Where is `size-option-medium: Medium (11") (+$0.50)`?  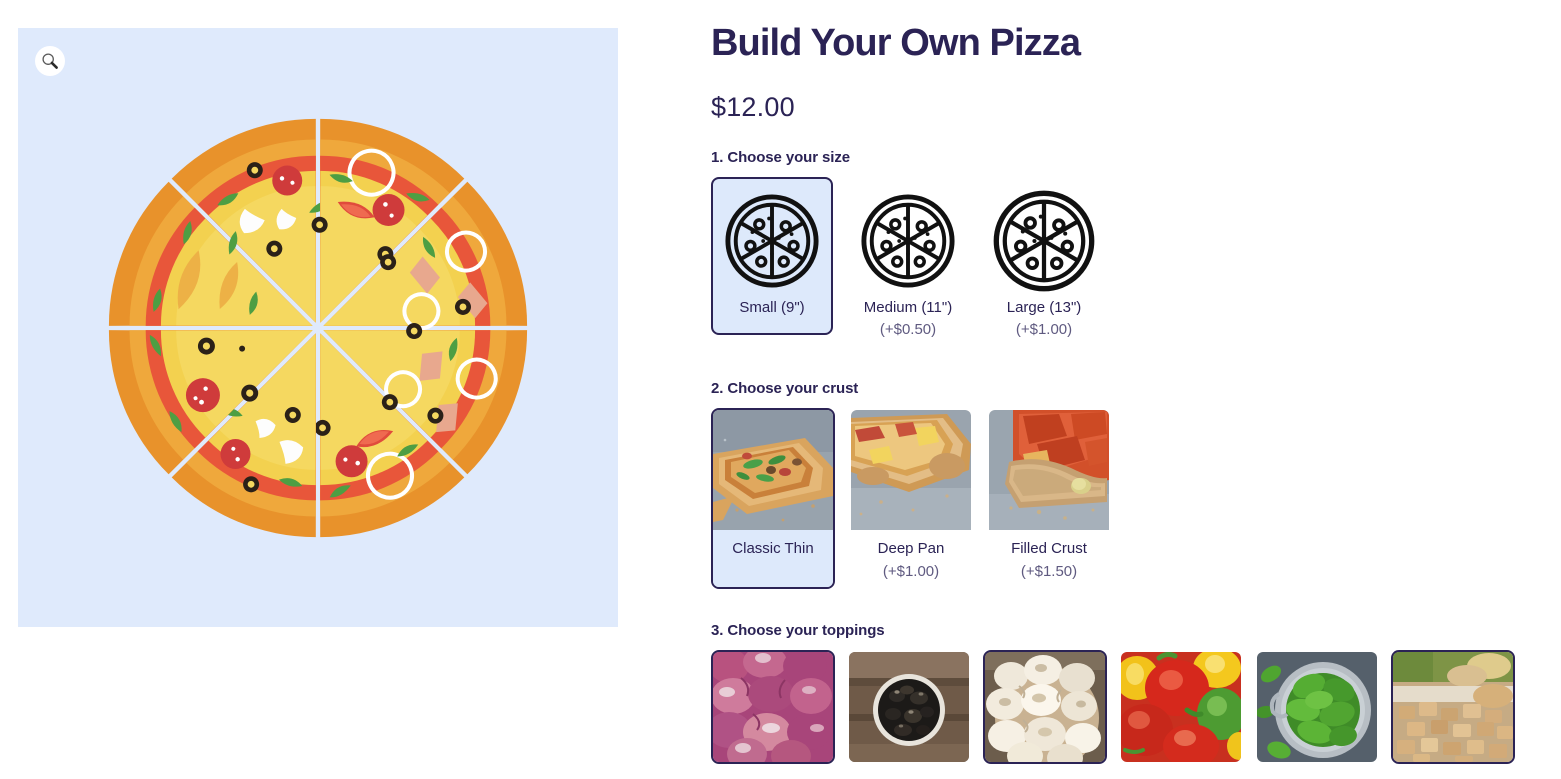 size-option-medium: Medium (11") (+$0.50) is located at coordinates (908, 266).